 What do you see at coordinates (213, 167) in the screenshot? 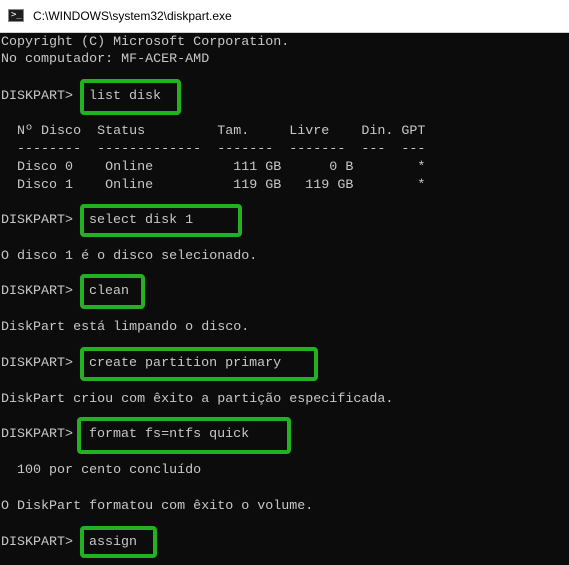
I see `disk-table-row: Disco 0 Online 111 GB 0 B *` at bounding box center [213, 167].